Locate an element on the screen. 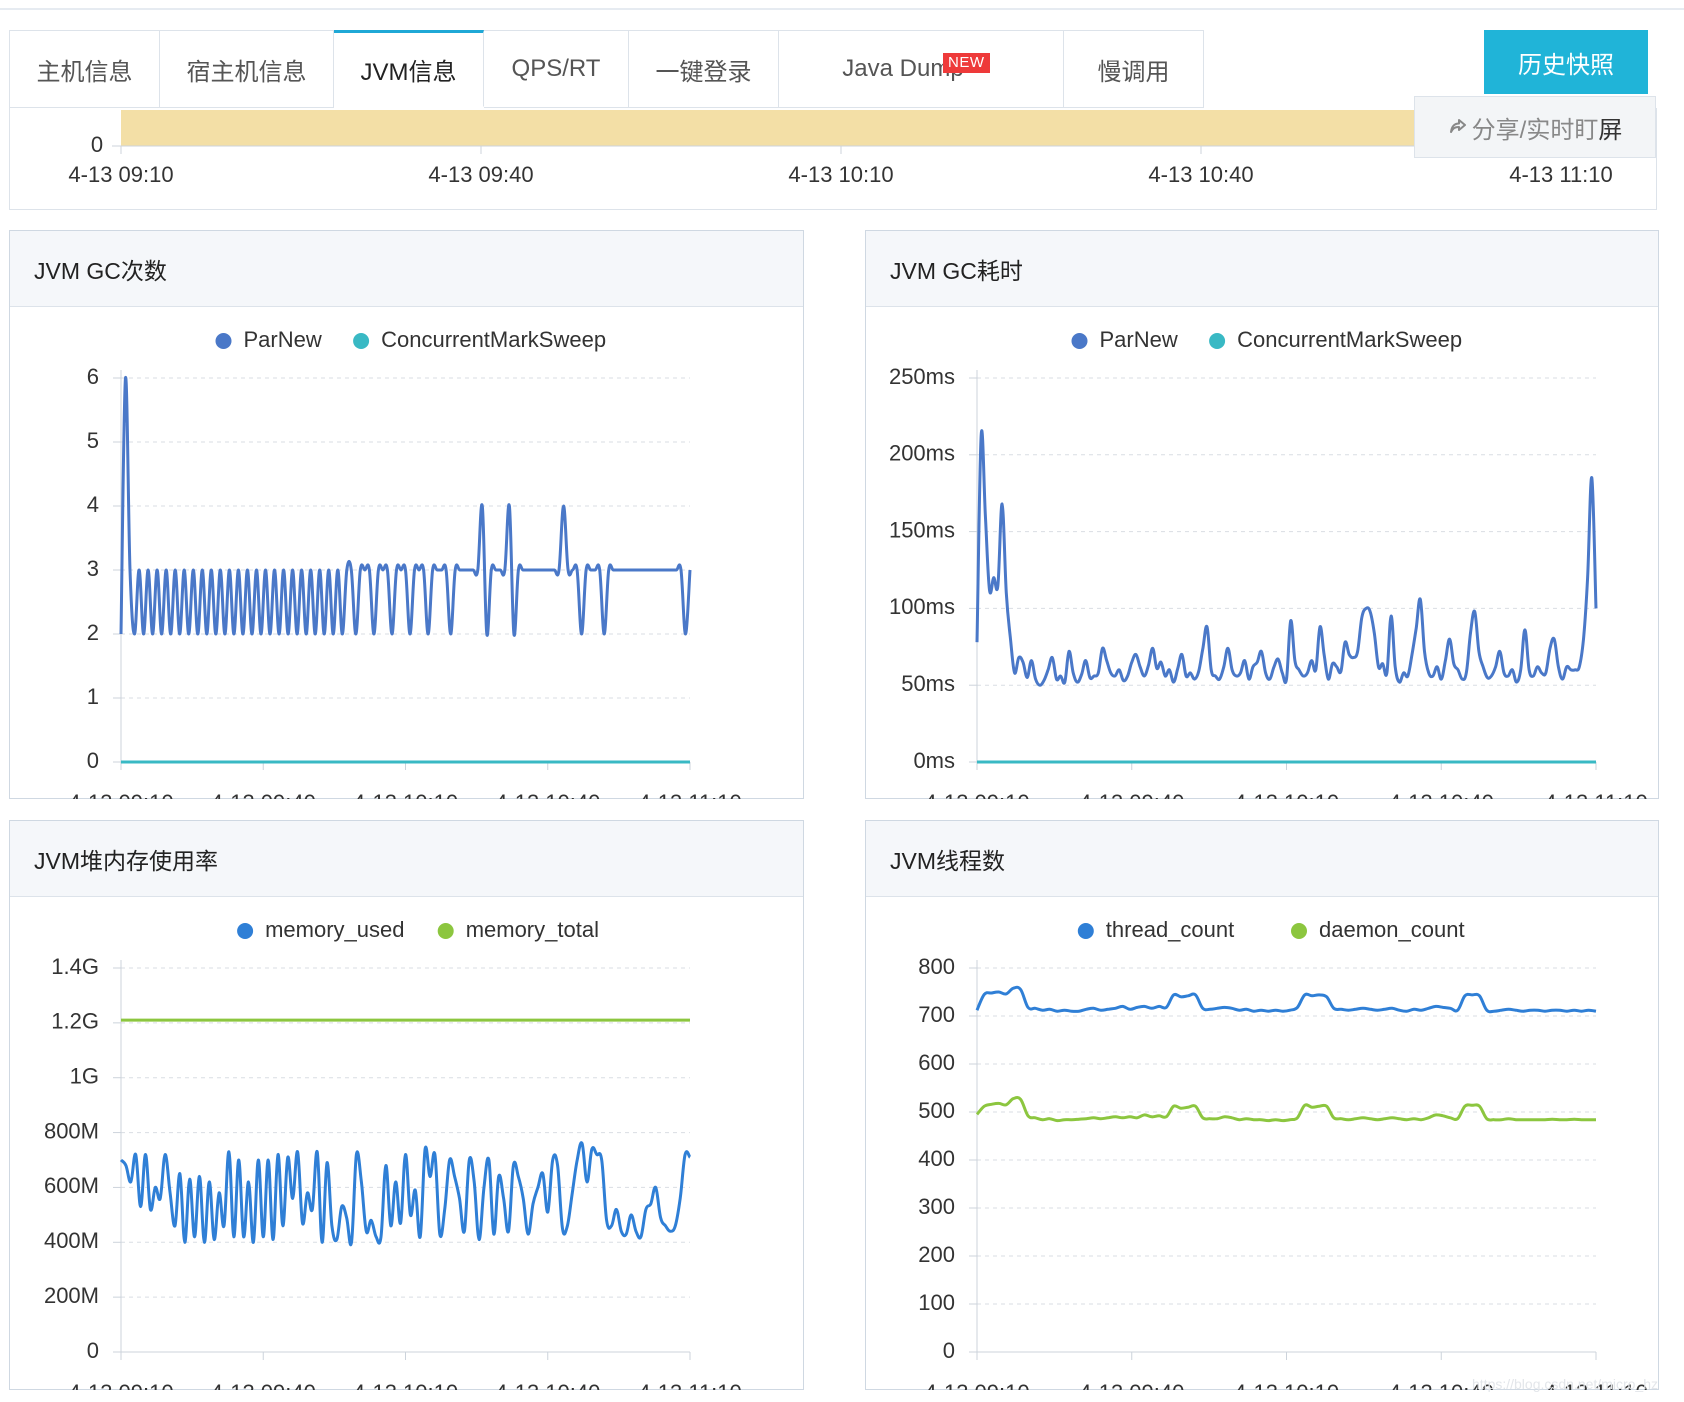  tab-label: 宿主机信息 is located at coordinates (246, 72).